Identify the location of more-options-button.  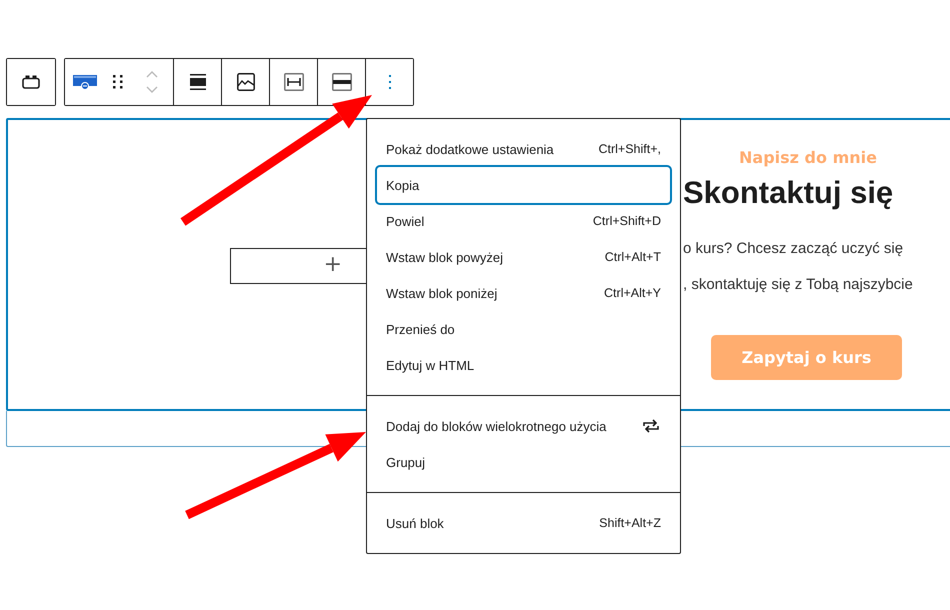
(389, 82).